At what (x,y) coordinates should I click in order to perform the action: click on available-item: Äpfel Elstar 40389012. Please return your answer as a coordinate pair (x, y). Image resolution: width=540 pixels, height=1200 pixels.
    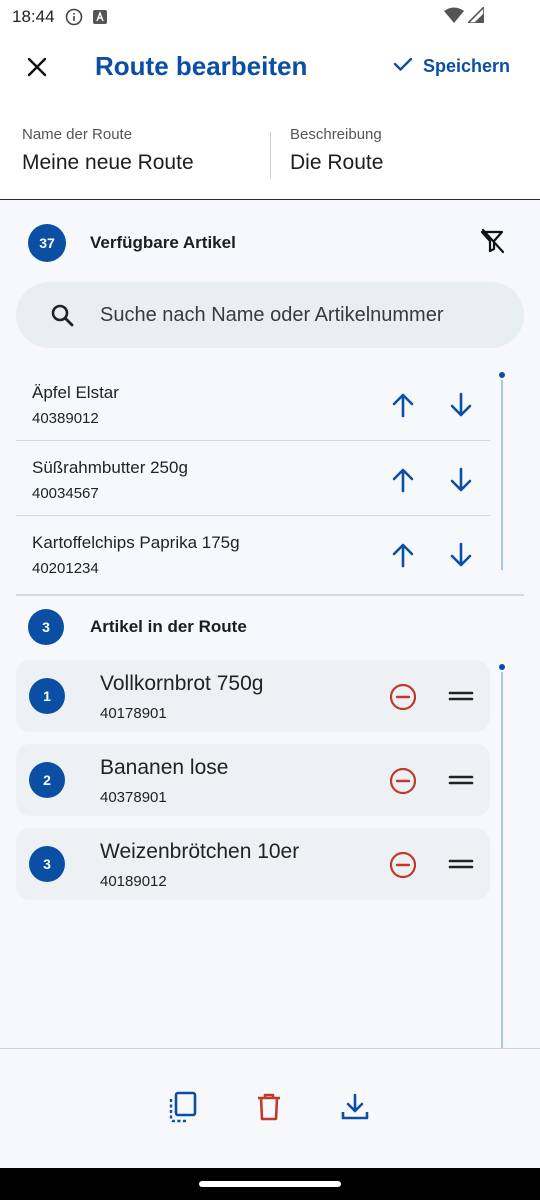
    Looking at the image, I should click on (253, 403).